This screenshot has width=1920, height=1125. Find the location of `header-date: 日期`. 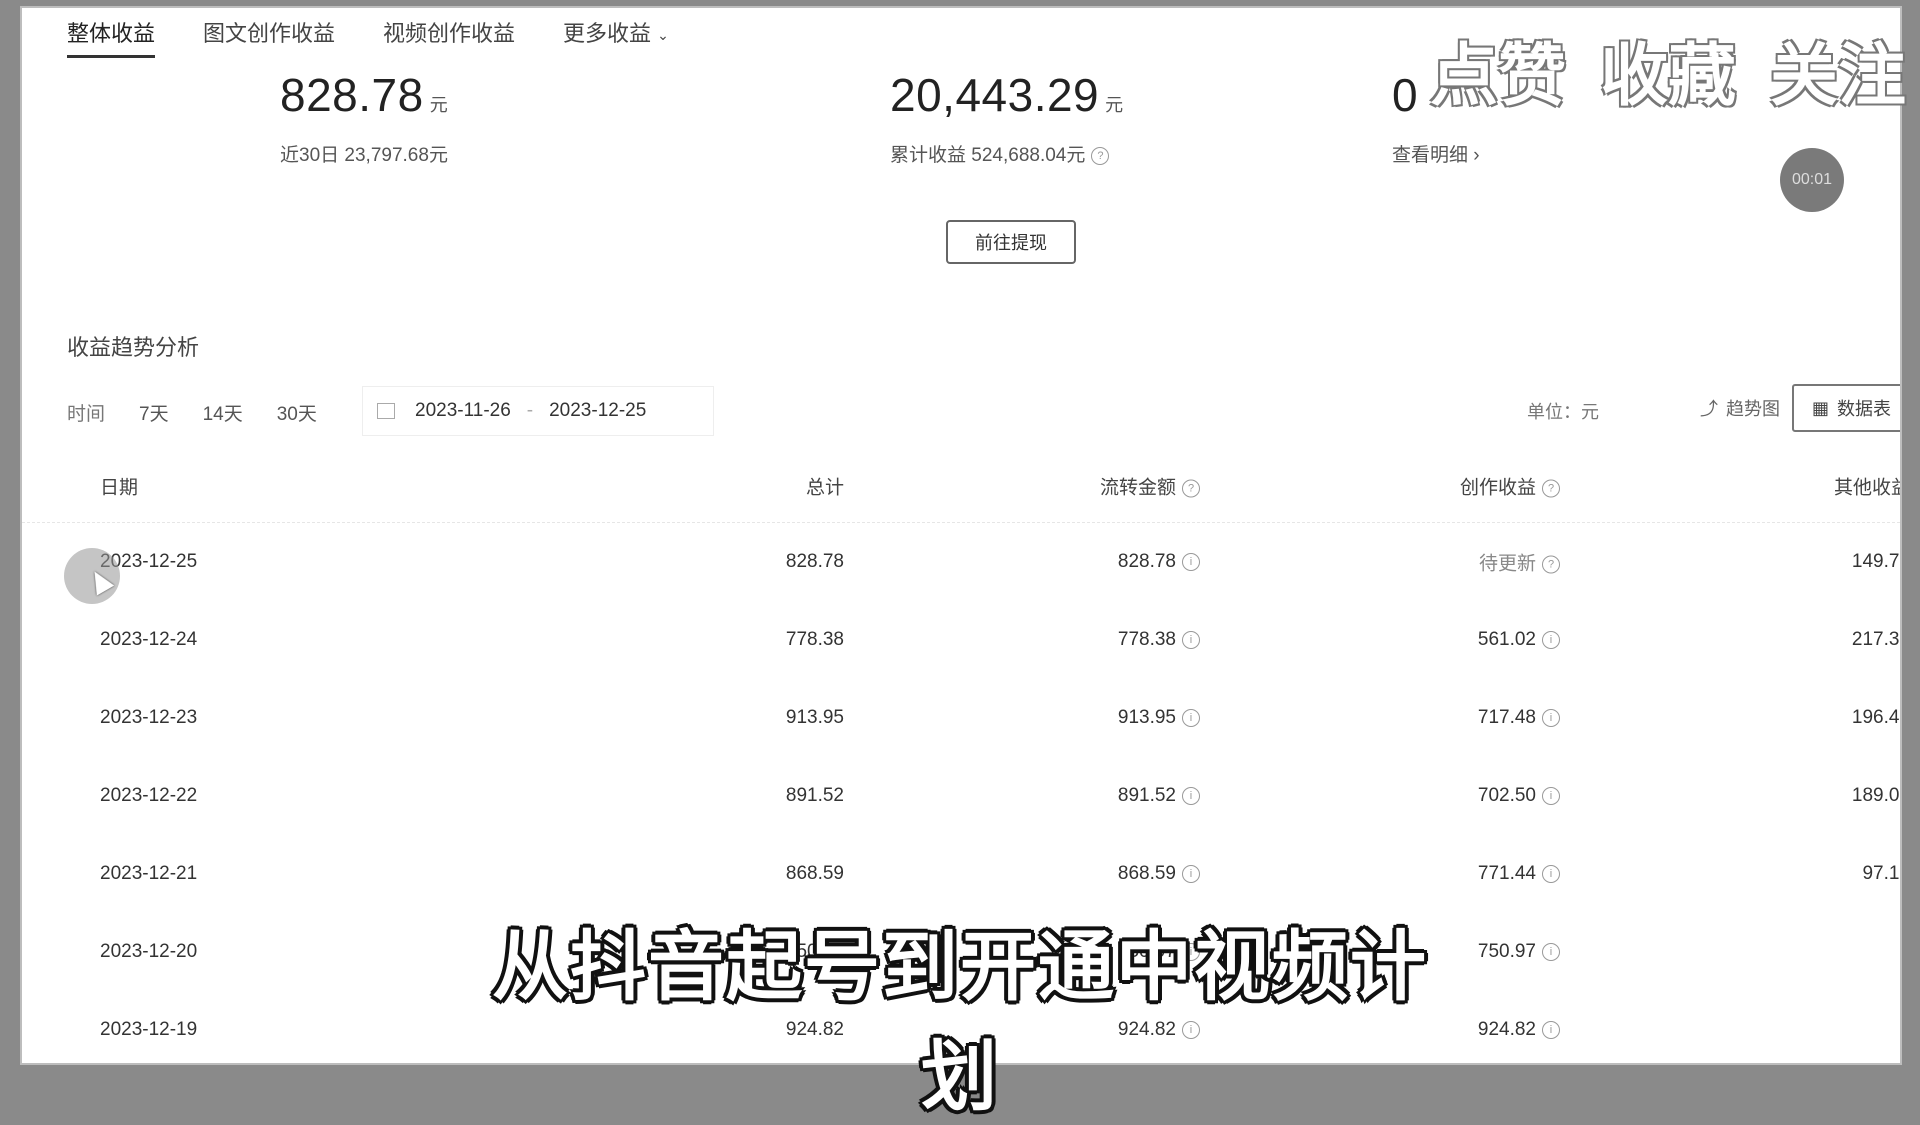

header-date: 日期 is located at coordinates (119, 488).